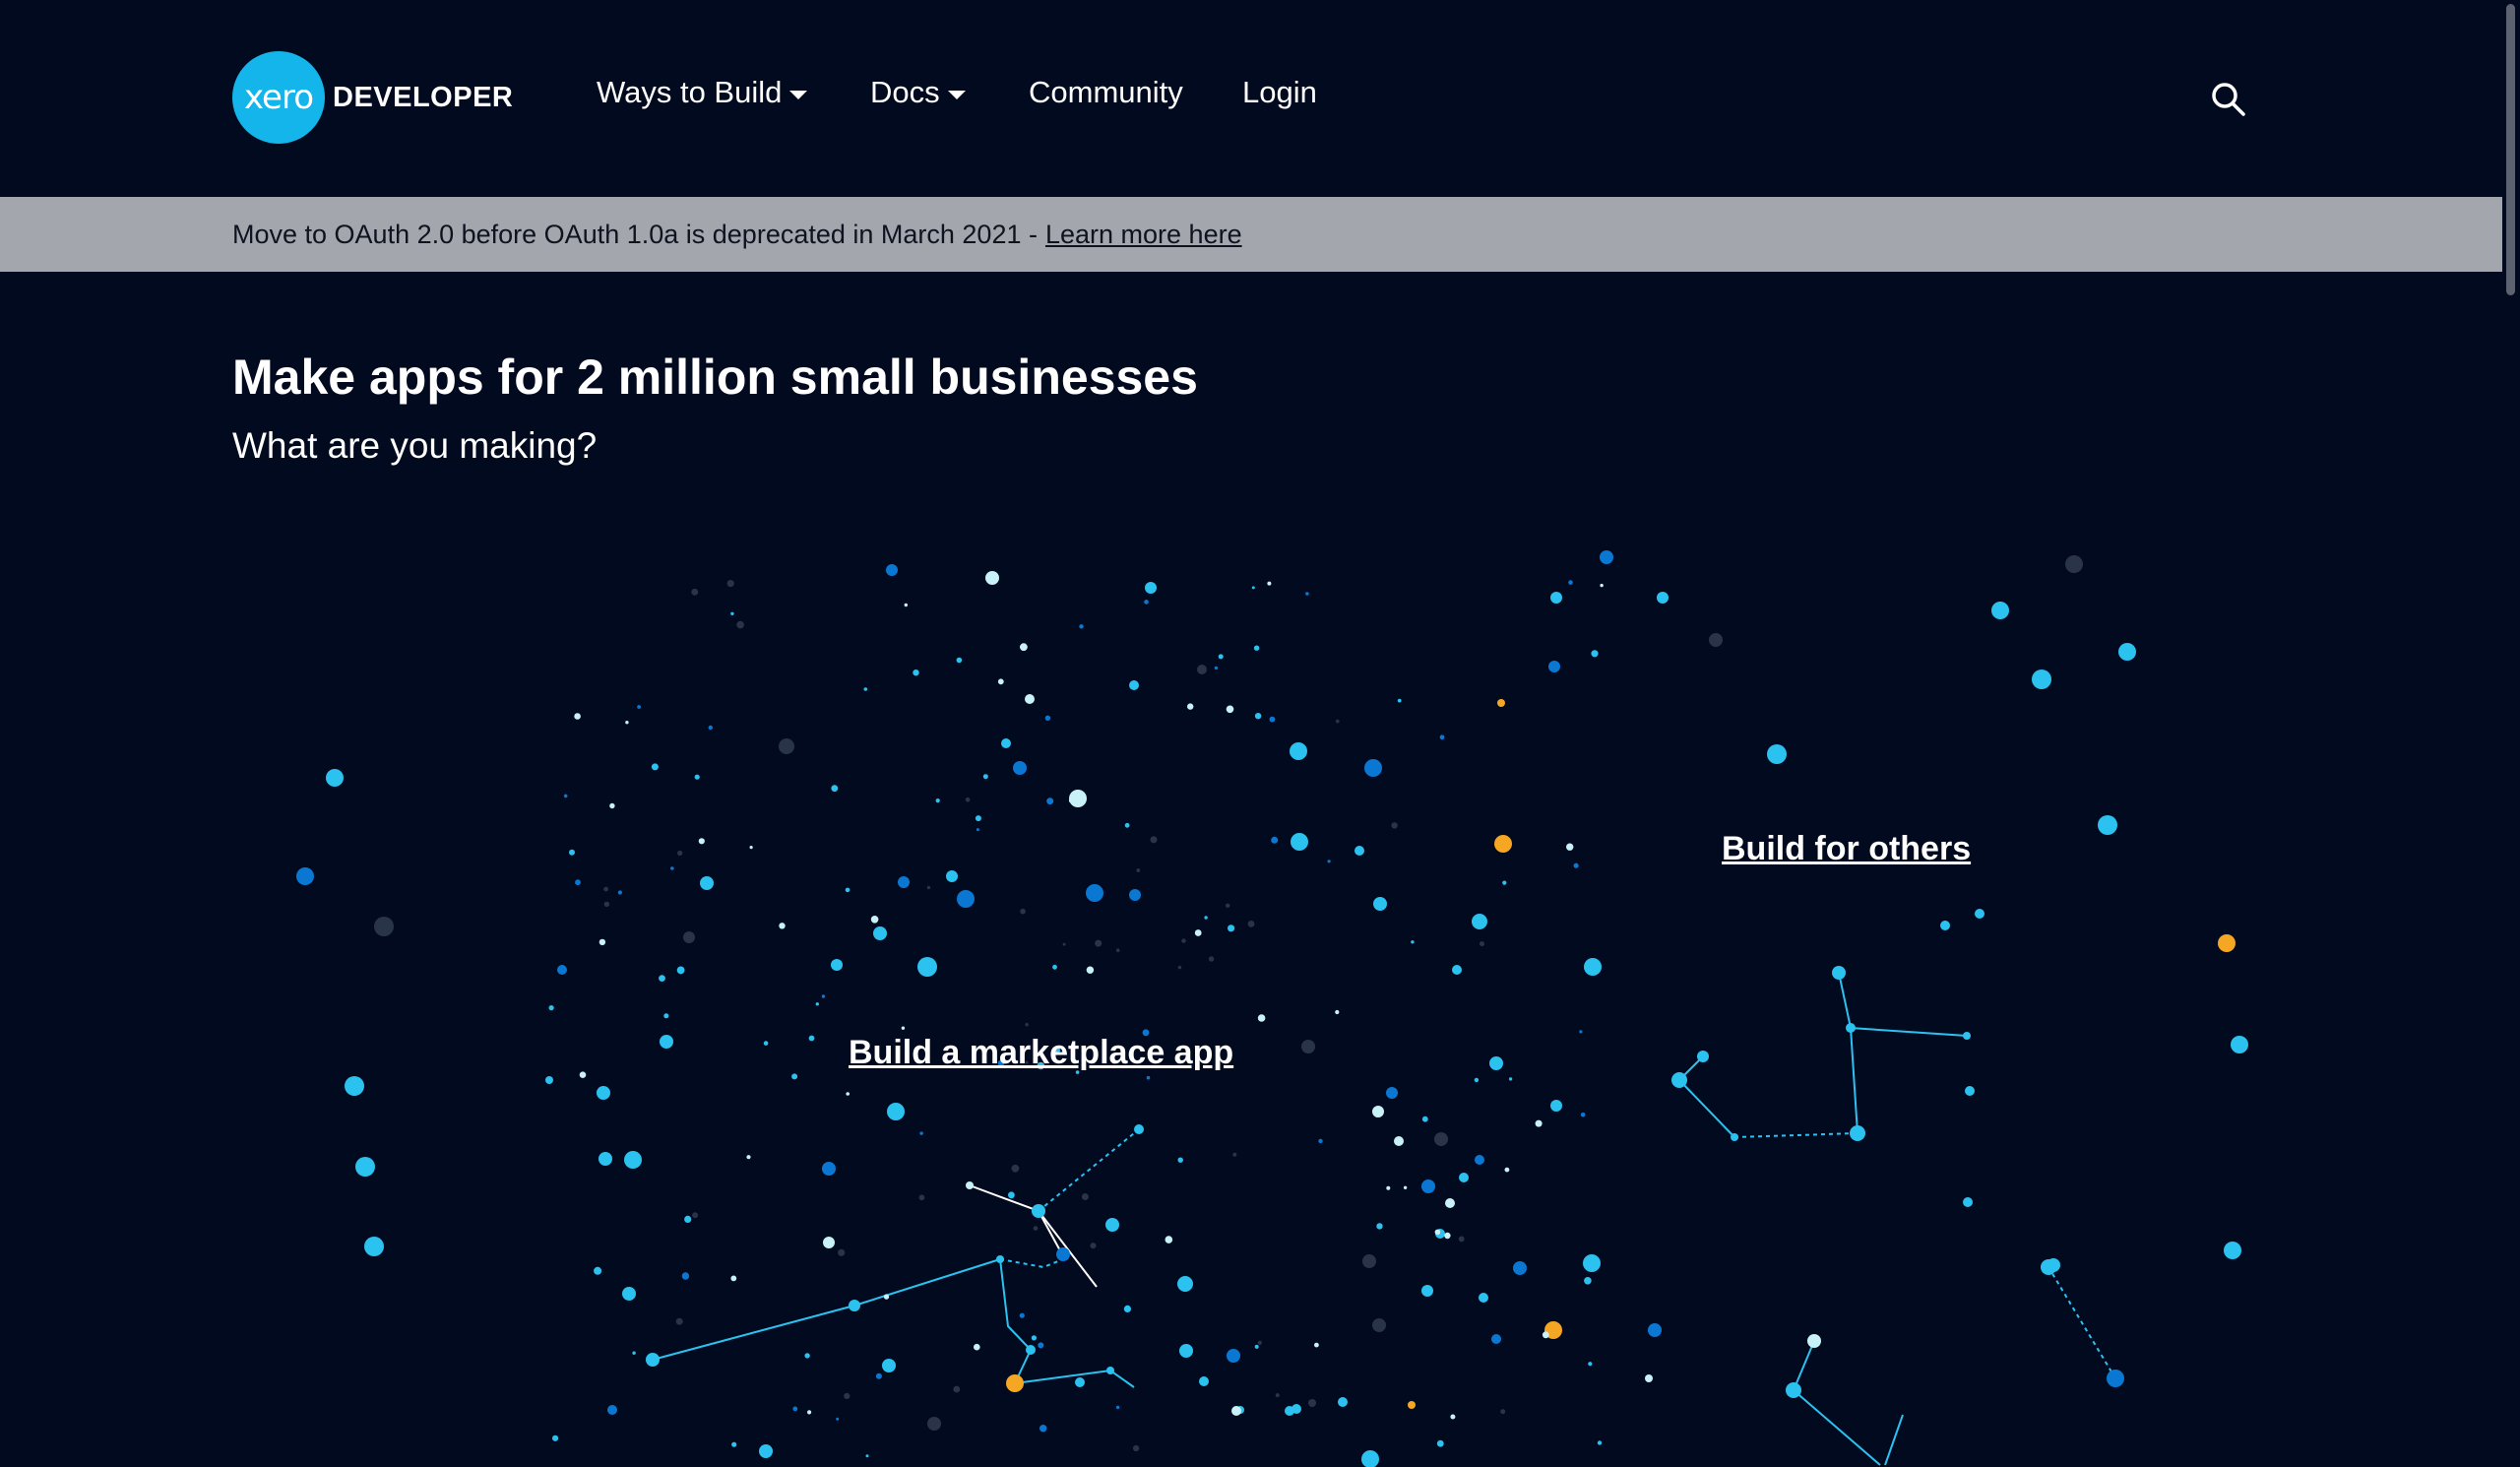 This screenshot has width=2520, height=1467. I want to click on build-for-others-link: Build for others, so click(1846, 849).